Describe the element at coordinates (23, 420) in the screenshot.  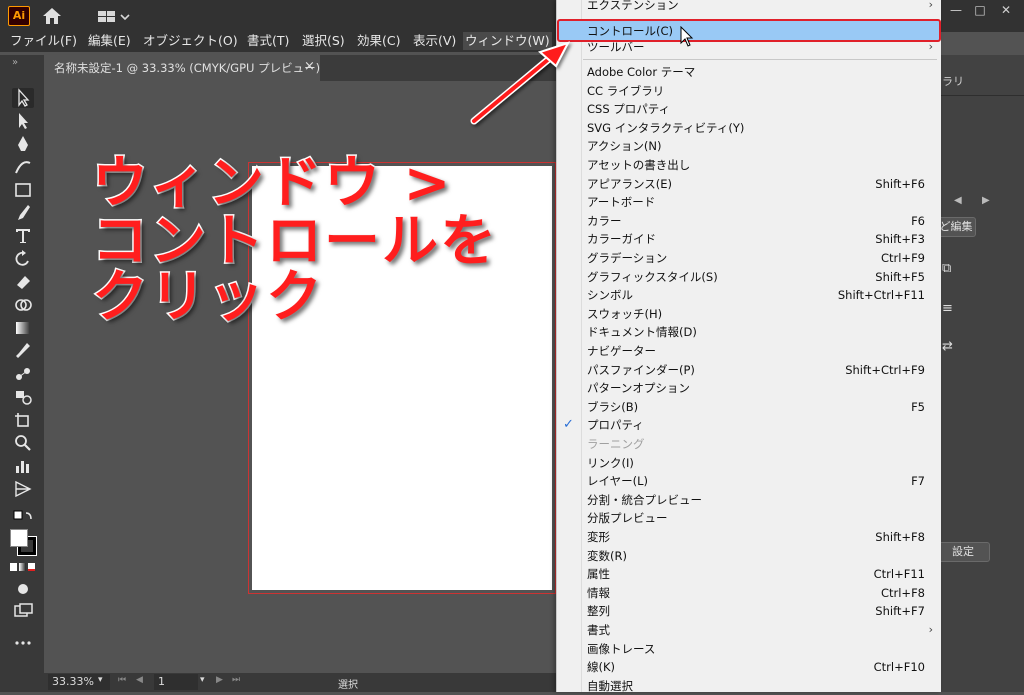
I see `artboard-tool-icon` at that location.